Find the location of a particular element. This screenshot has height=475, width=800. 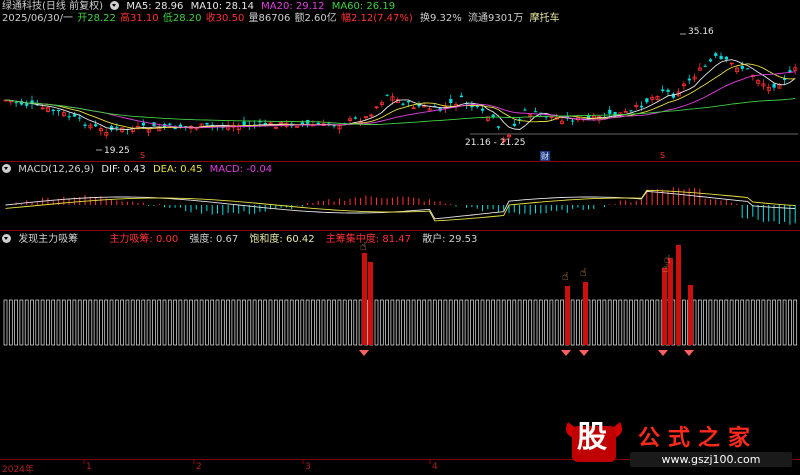

xaxis-label-4: 4 is located at coordinates (435, 467).